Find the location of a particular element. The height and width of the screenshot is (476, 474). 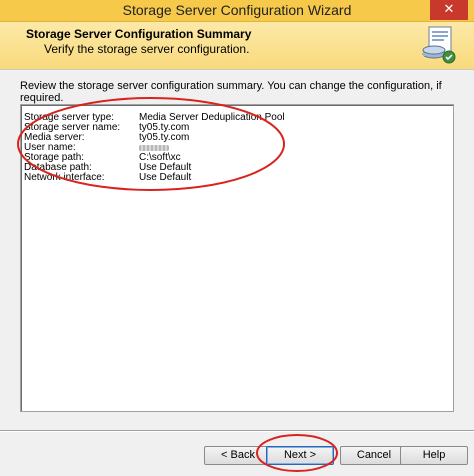

help-button: Help is located at coordinates (434, 455).